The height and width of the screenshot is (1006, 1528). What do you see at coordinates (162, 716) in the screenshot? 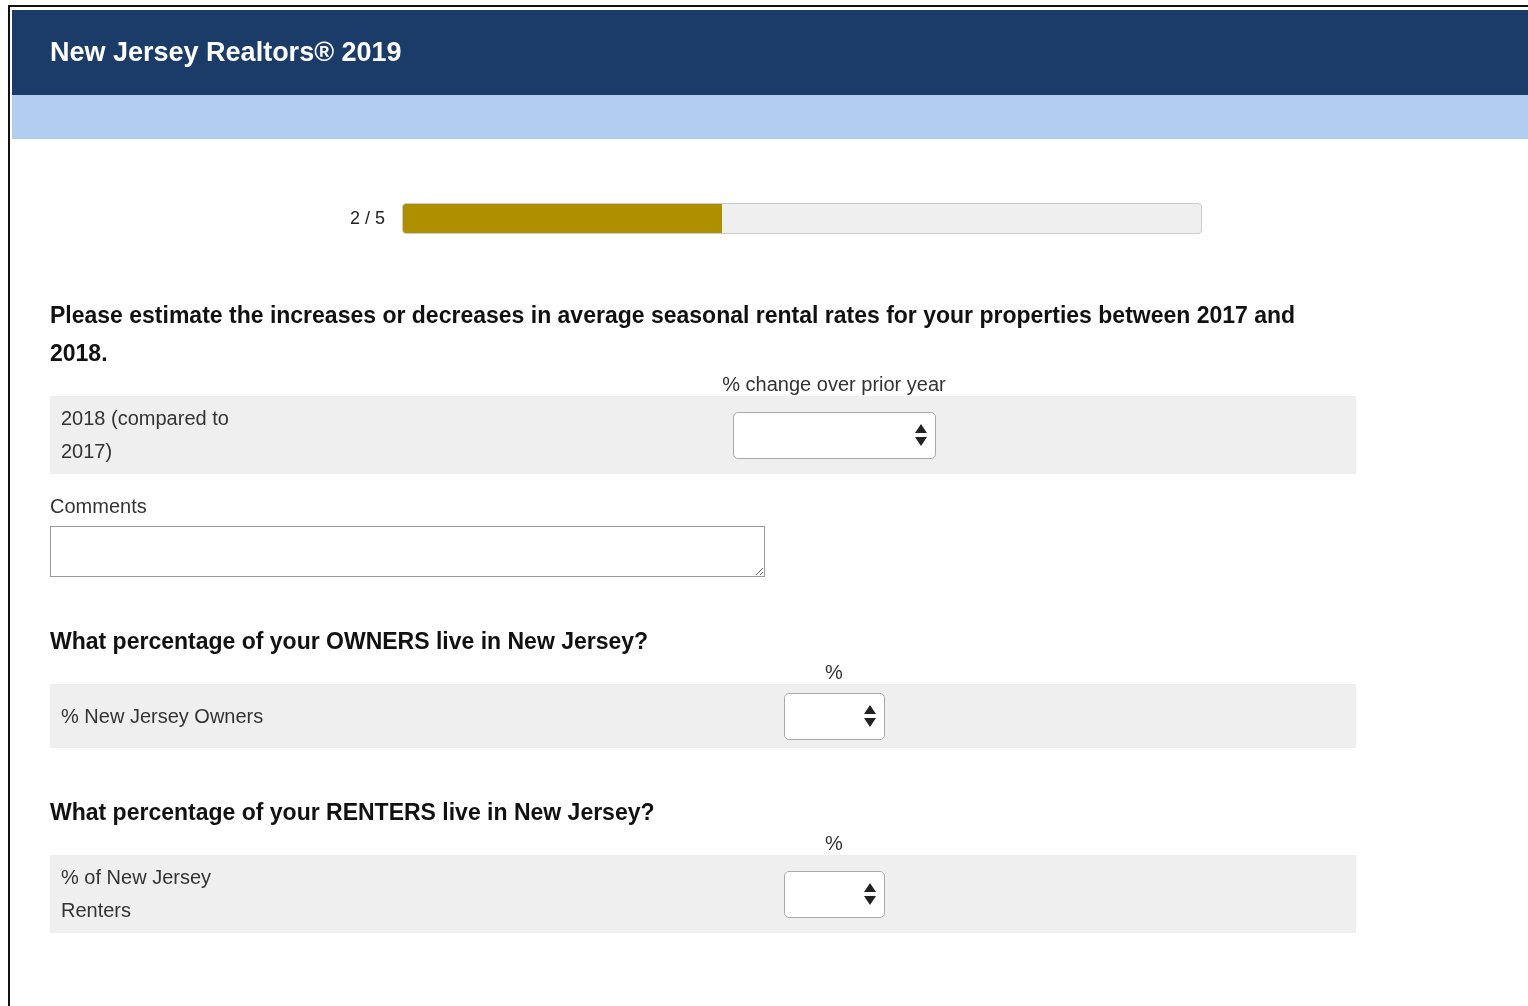
I see `row-label: % New Jersey Owners` at bounding box center [162, 716].